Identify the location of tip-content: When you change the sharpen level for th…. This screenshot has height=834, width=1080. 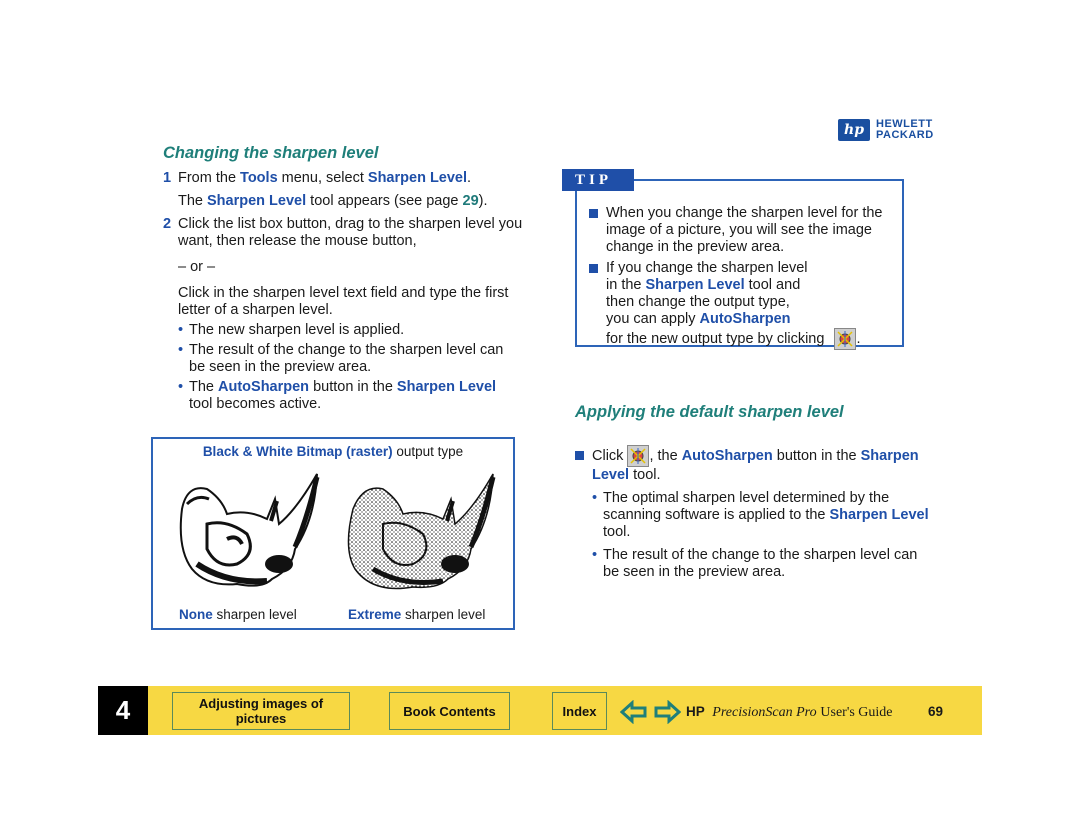
(741, 276).